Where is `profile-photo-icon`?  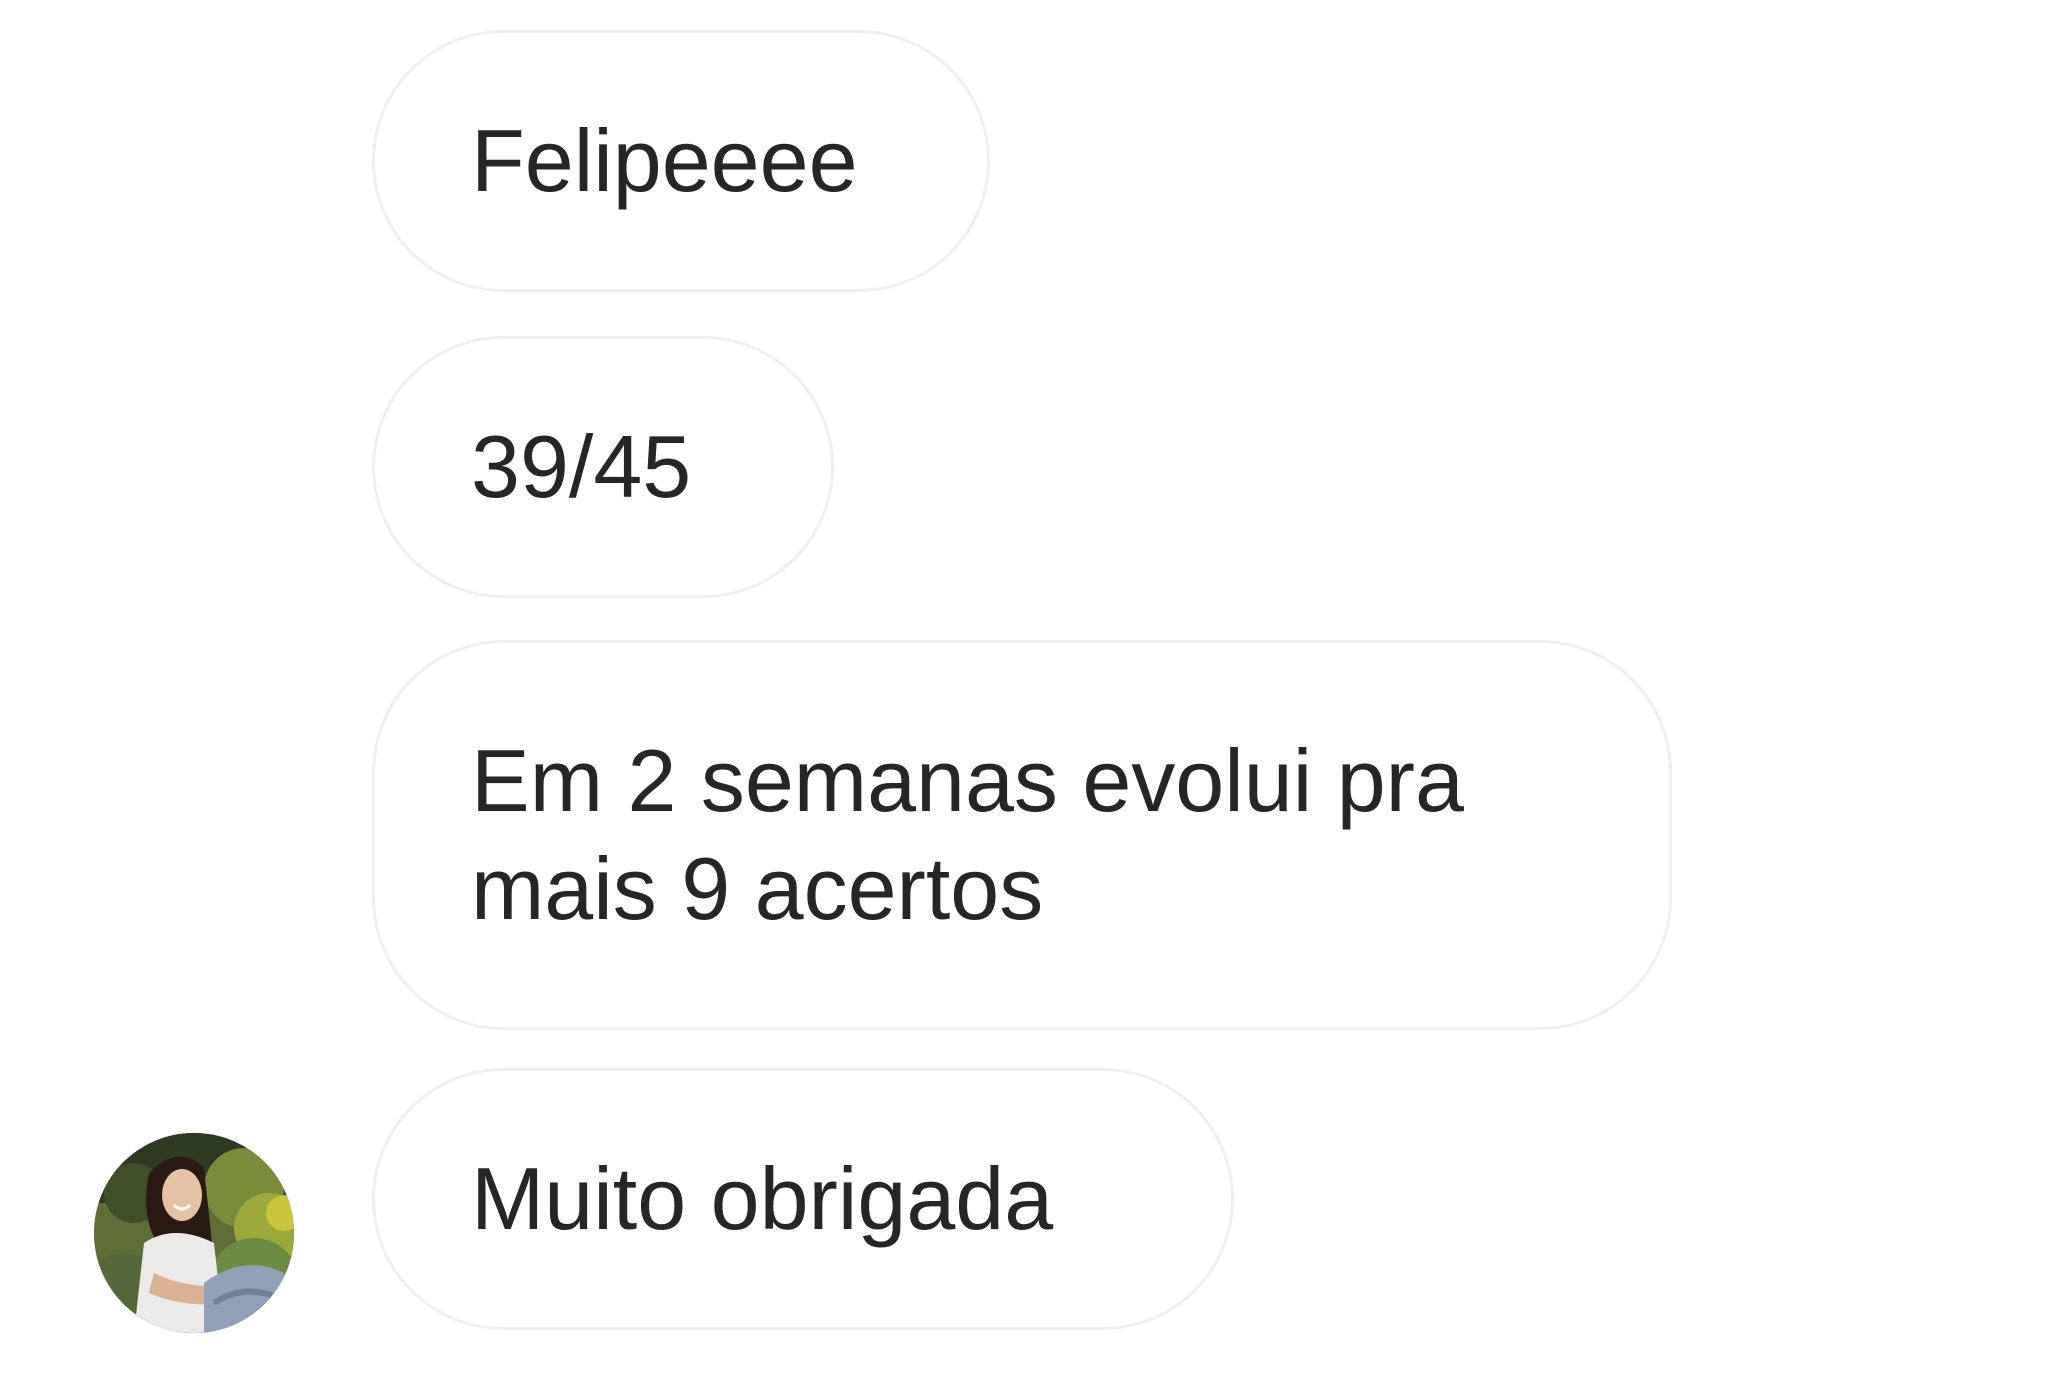 profile-photo-icon is located at coordinates (194, 1233).